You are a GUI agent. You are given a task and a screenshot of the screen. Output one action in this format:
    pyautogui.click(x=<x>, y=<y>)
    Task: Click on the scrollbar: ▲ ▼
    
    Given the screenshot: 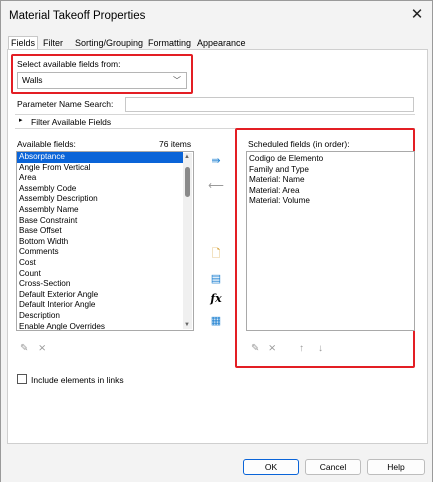 What is the action you would take?
    pyautogui.click(x=187, y=241)
    